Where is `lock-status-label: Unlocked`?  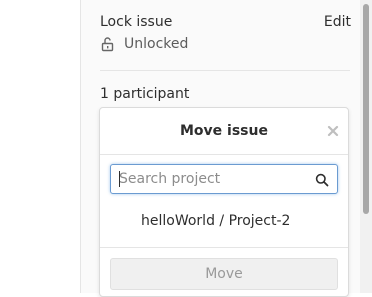 lock-status-label: Unlocked is located at coordinates (156, 44).